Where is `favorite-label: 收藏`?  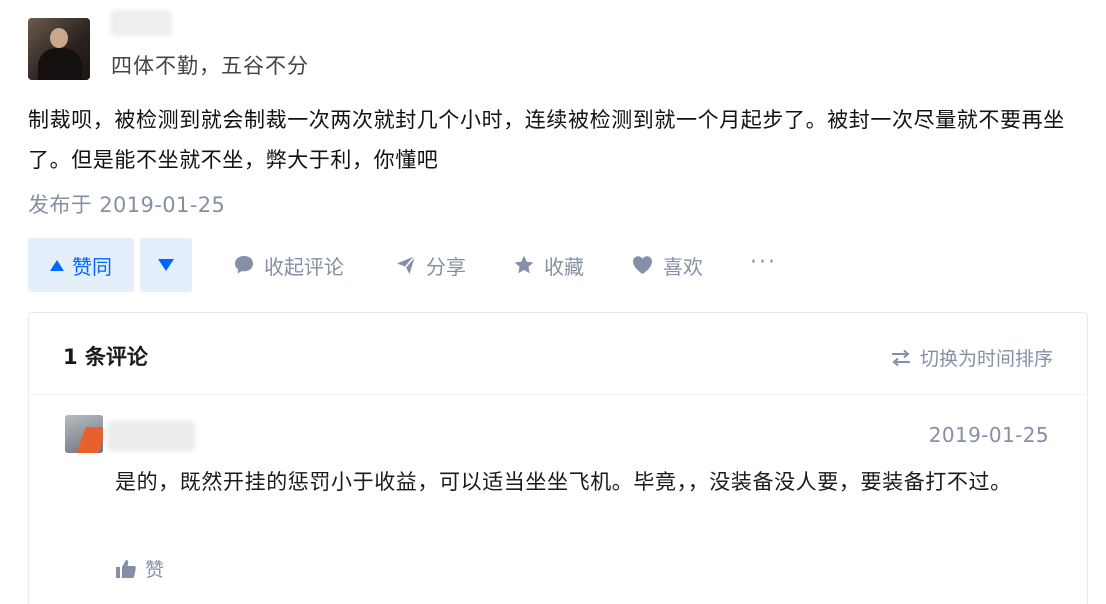 favorite-label: 收藏 is located at coordinates (564, 266).